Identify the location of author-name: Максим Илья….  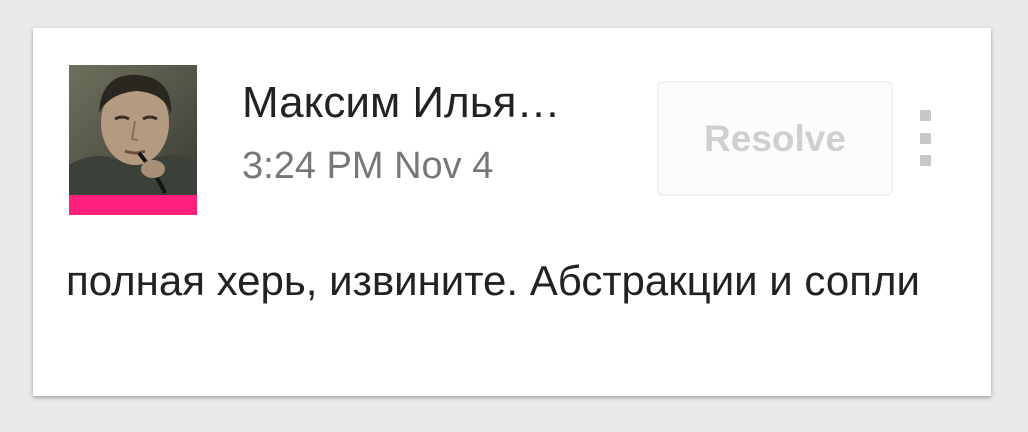
(401, 102).